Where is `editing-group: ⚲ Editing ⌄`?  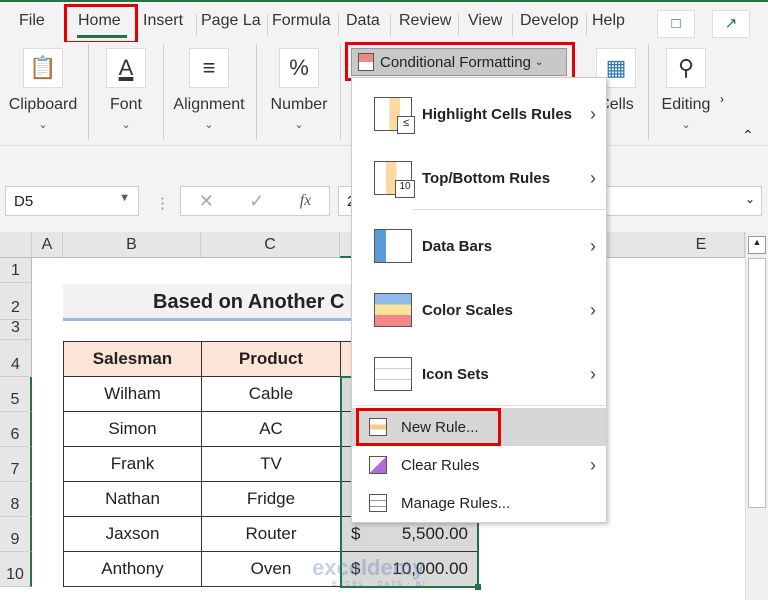 editing-group: ⚲ Editing ⌄ is located at coordinates (686, 86).